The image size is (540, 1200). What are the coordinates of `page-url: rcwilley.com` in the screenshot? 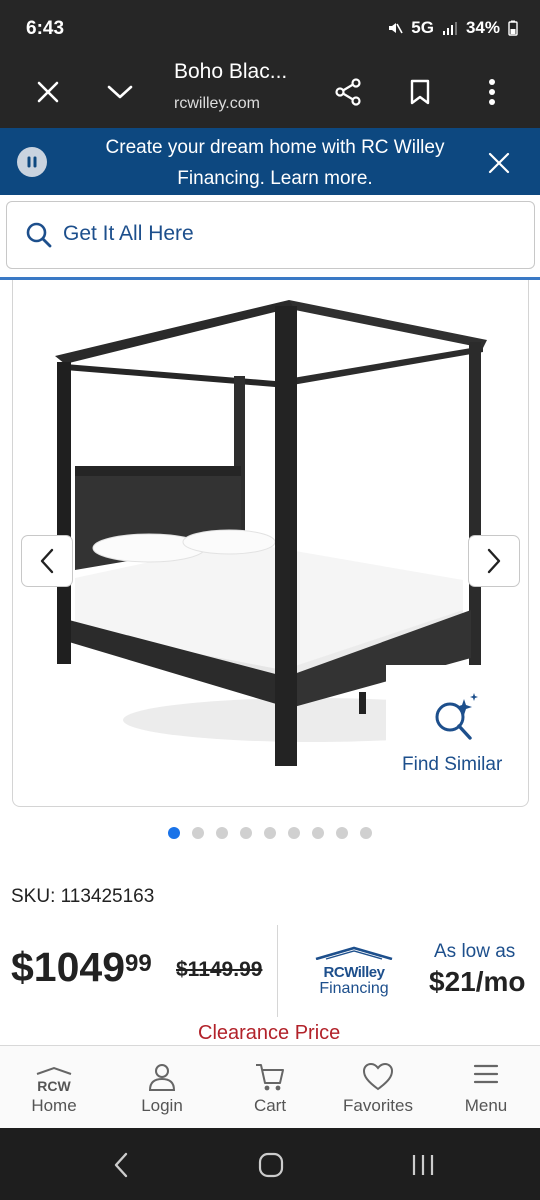 It's located at (217, 103).